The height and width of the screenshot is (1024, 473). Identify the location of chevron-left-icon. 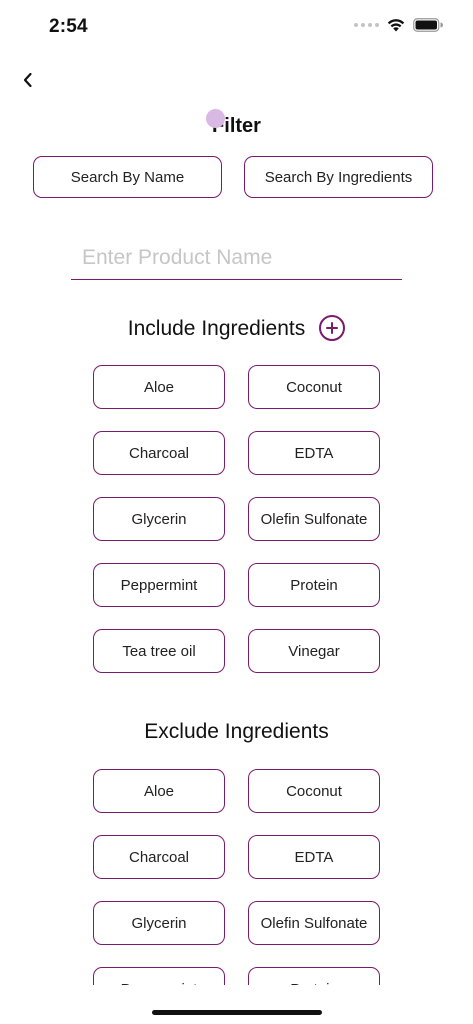
(27, 80).